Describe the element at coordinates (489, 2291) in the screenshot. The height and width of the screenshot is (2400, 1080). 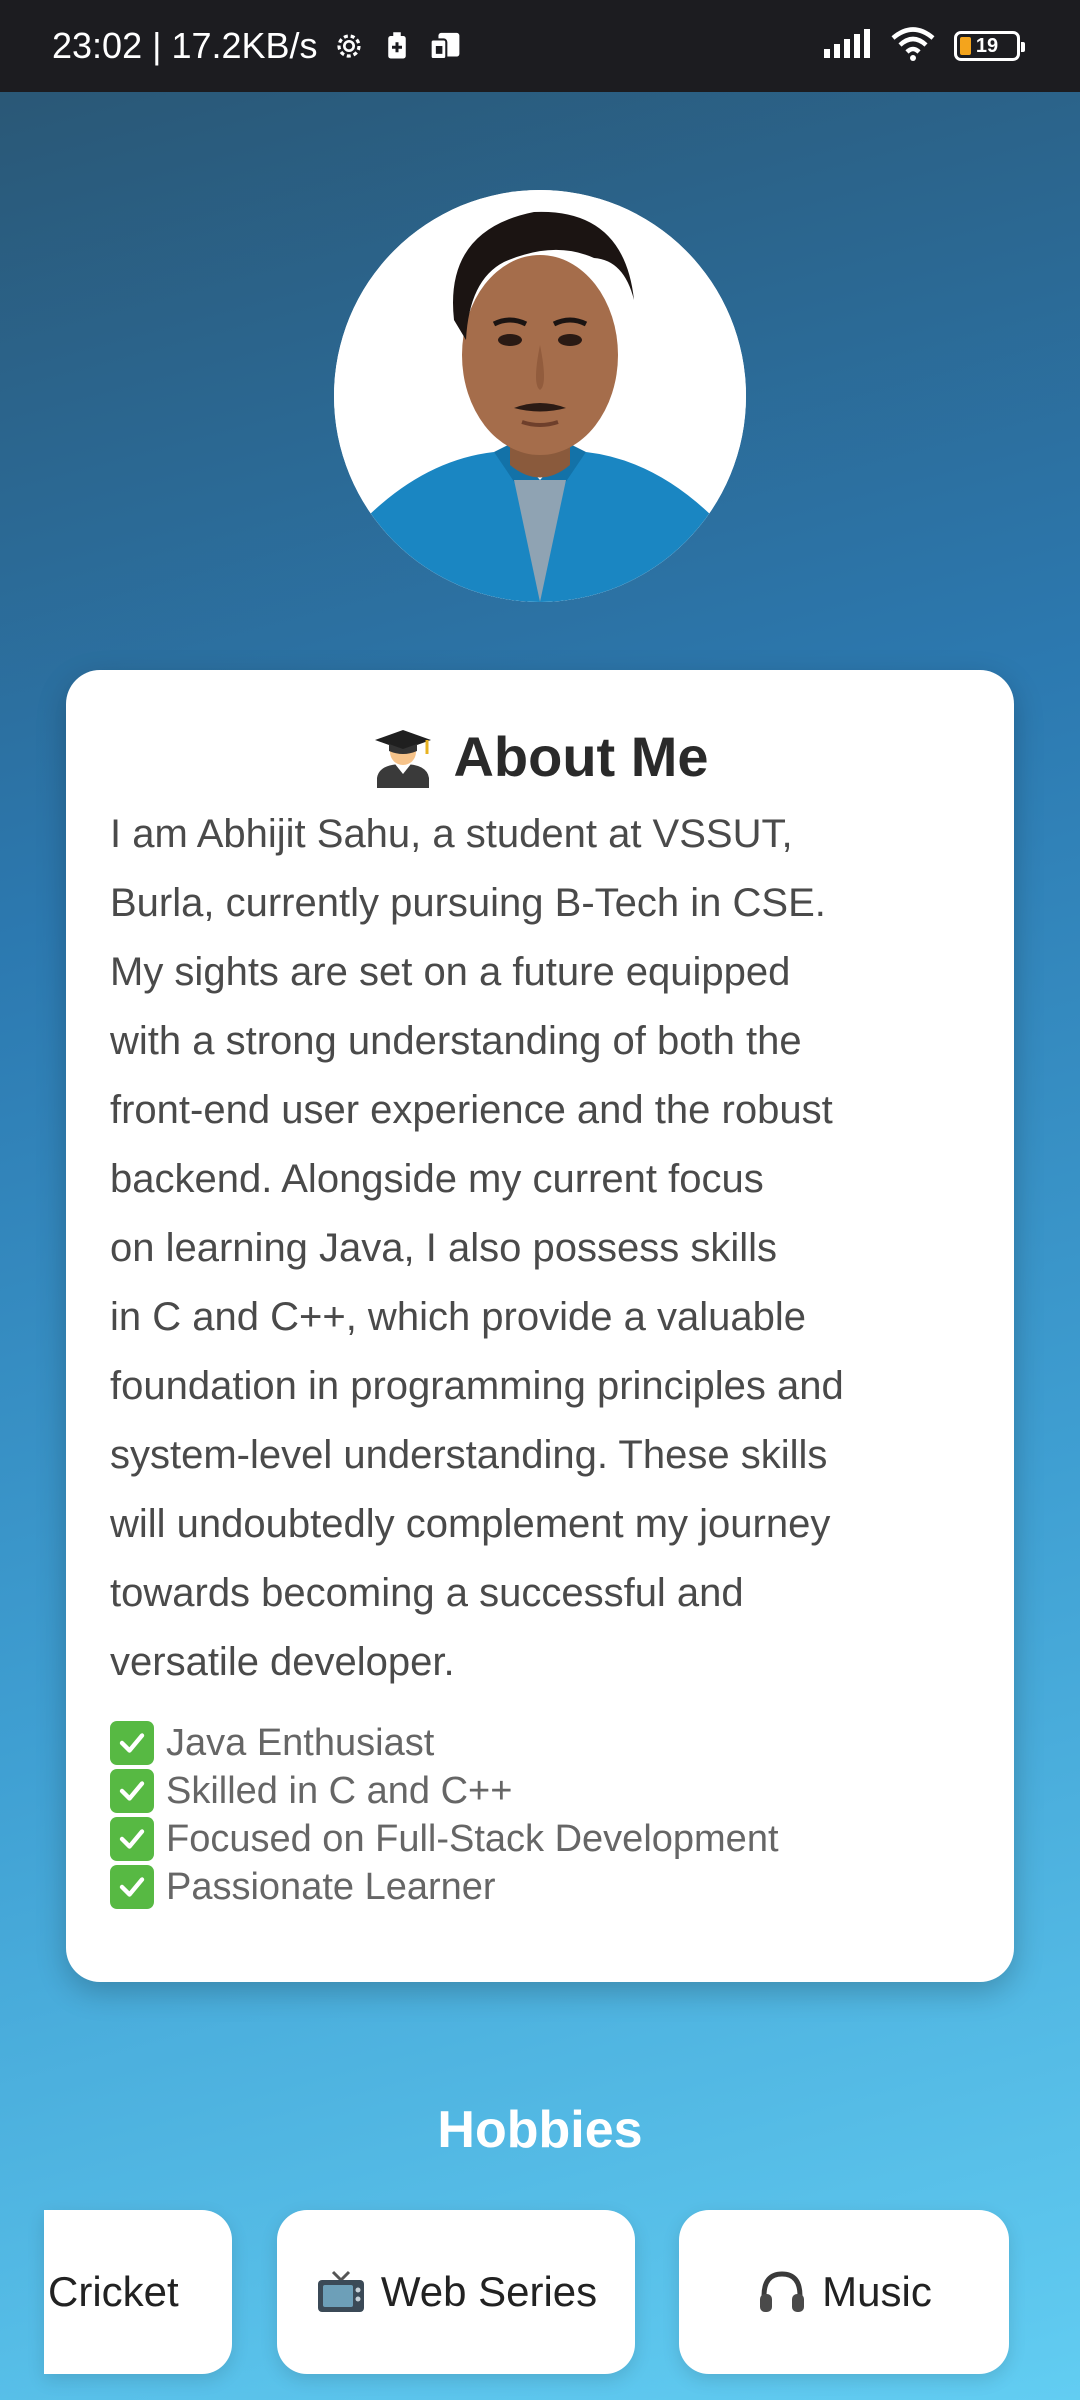
I see `hobby-label: Web Series` at that location.